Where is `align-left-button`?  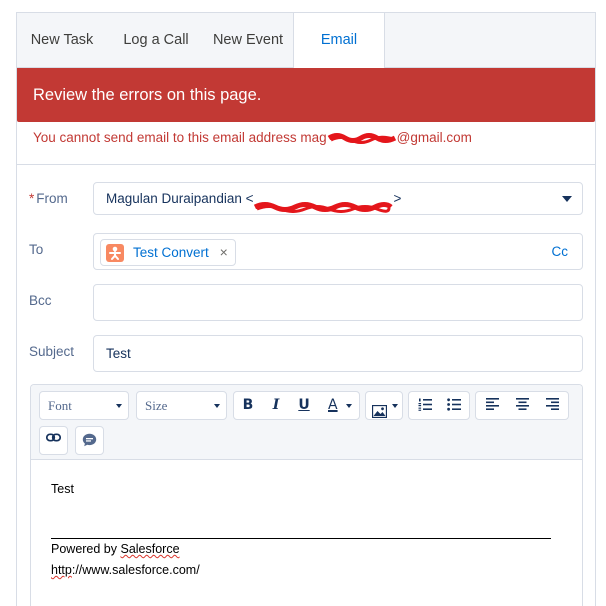 align-left-button is located at coordinates (492, 405).